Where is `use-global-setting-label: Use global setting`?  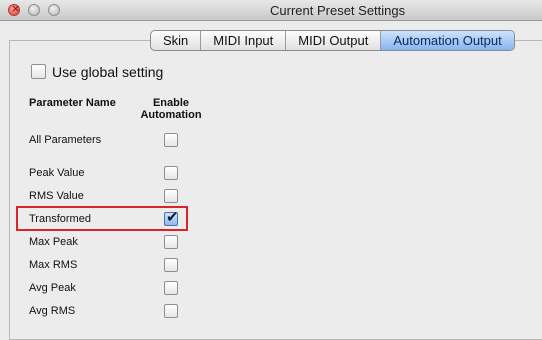 use-global-setting-label: Use global setting is located at coordinates (108, 72).